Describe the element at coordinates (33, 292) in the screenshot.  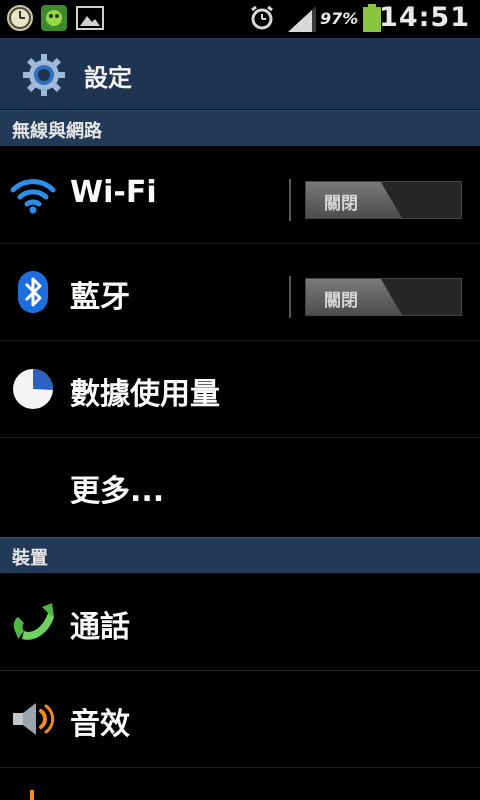
I see `bluetooth-icon` at that location.